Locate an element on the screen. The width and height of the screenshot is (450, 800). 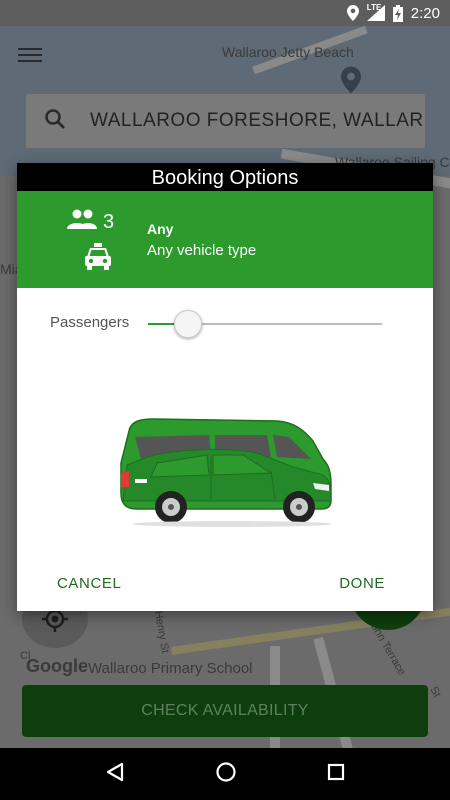
map-label-st: St is located at coordinates (435, 692).